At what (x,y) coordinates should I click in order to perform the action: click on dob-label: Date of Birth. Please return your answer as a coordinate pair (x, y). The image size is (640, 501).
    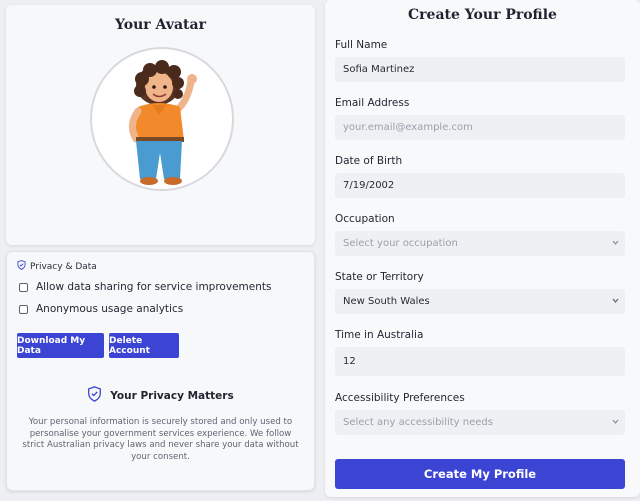
    Looking at the image, I should click on (369, 161).